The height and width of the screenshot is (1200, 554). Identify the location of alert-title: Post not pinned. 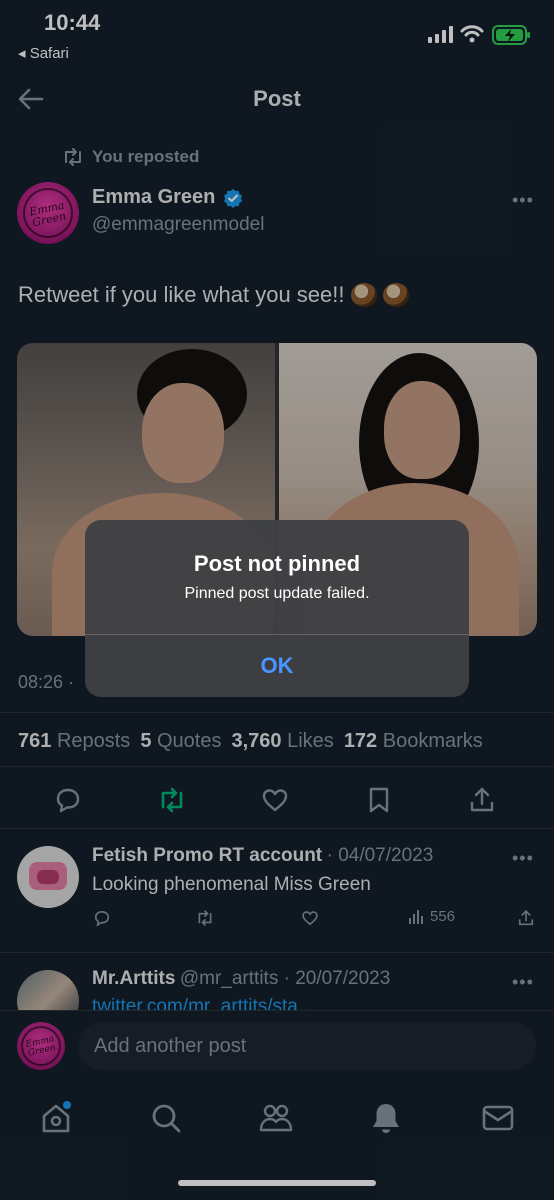
(277, 563).